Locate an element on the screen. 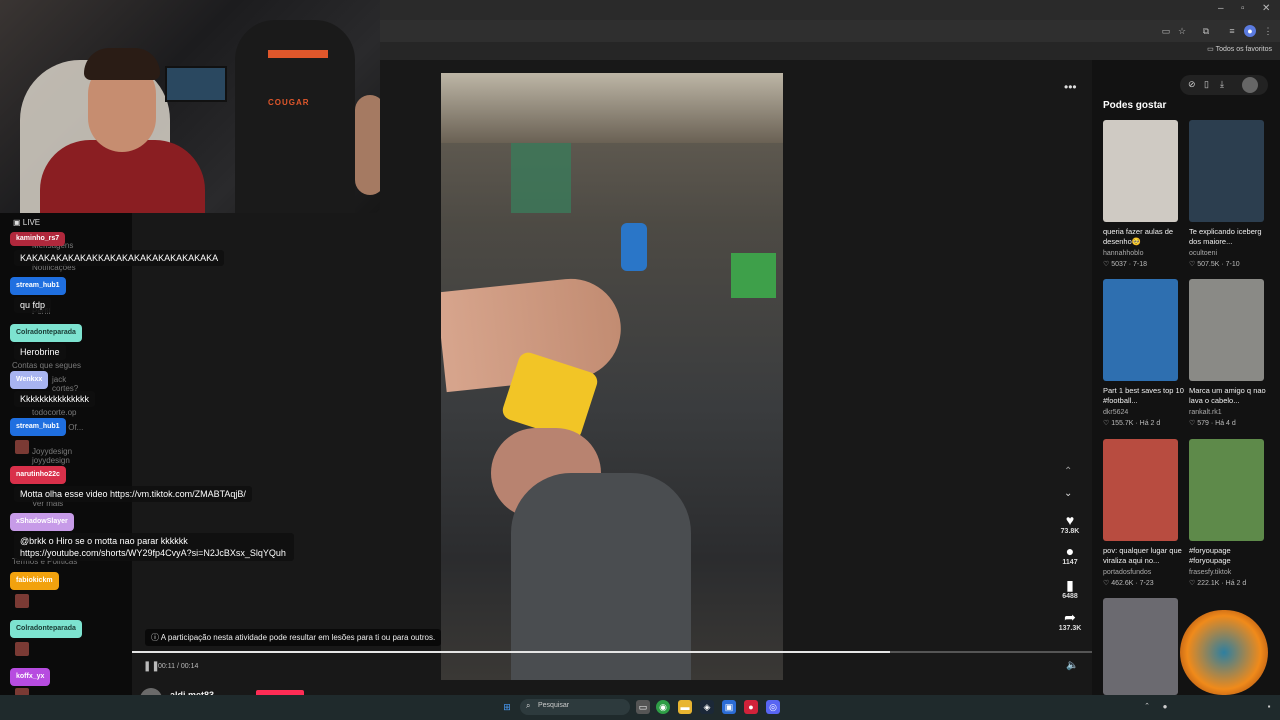  sidebar-following-item: todocorte.op is located at coordinates (54, 412).